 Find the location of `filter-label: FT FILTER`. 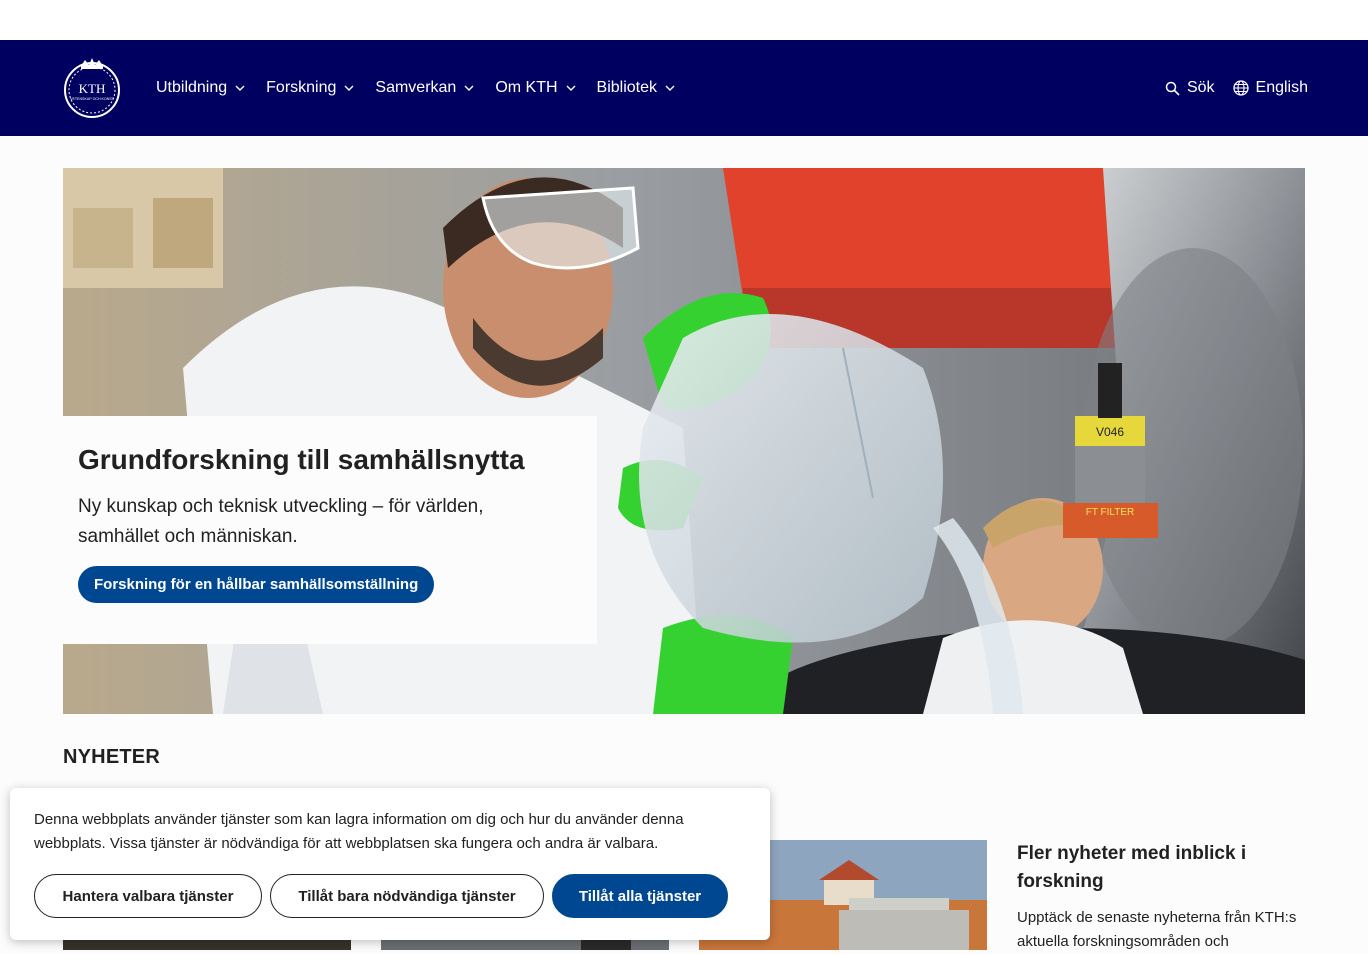

filter-label: FT FILTER is located at coordinates (1110, 512).